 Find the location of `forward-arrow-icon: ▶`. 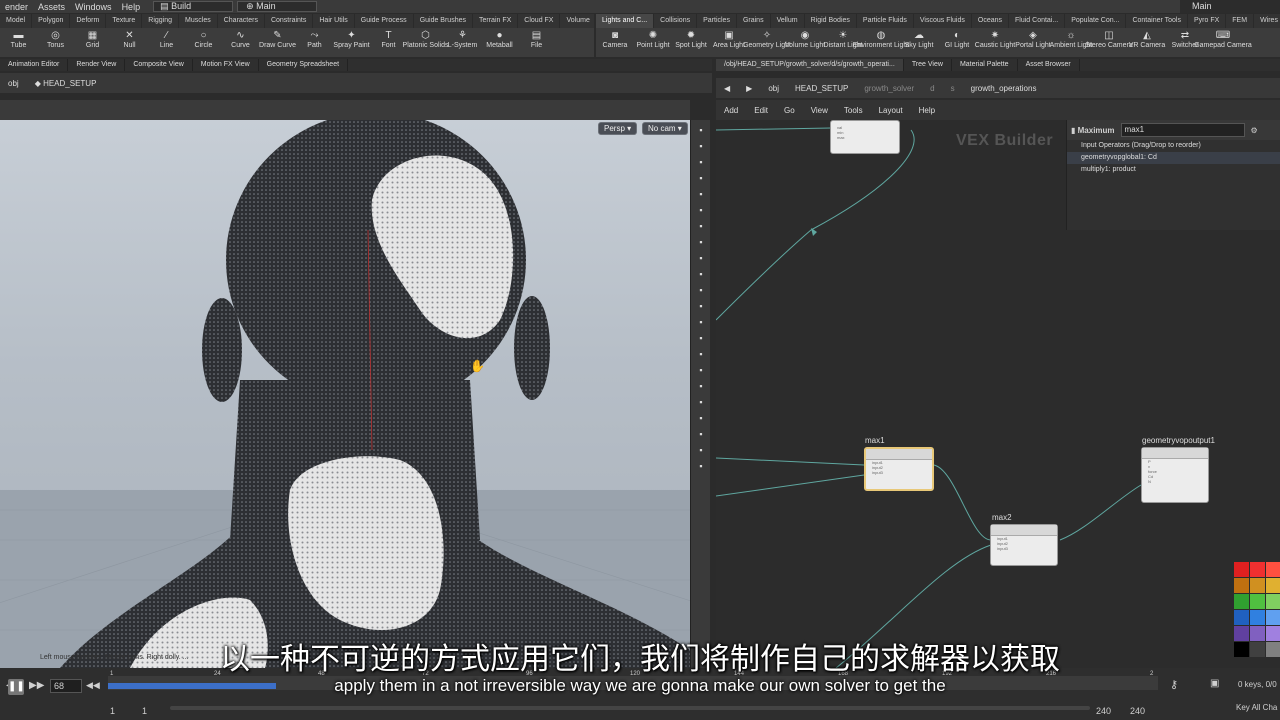

forward-arrow-icon: ▶ is located at coordinates (749, 88).